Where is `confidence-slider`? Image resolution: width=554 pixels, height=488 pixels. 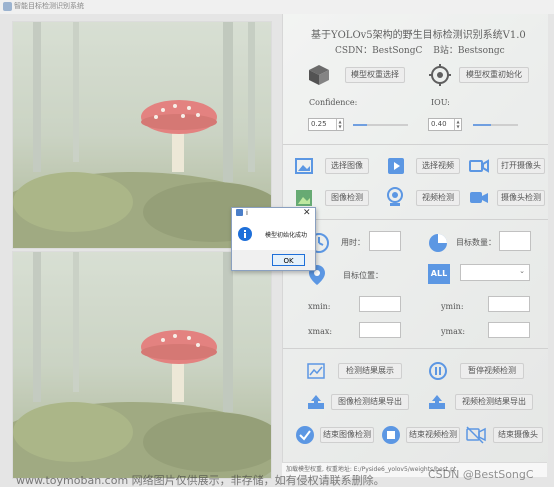
confidence-slider is located at coordinates (380, 125).